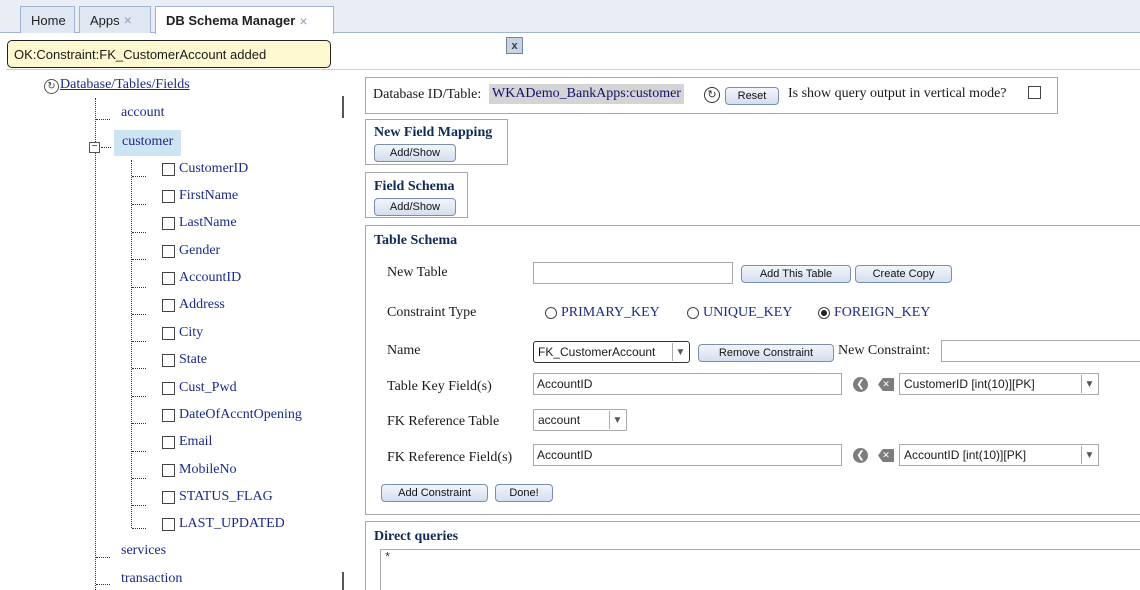  Describe the element at coordinates (1034, 92) in the screenshot. I see `vertical-mode-checkbox` at that location.